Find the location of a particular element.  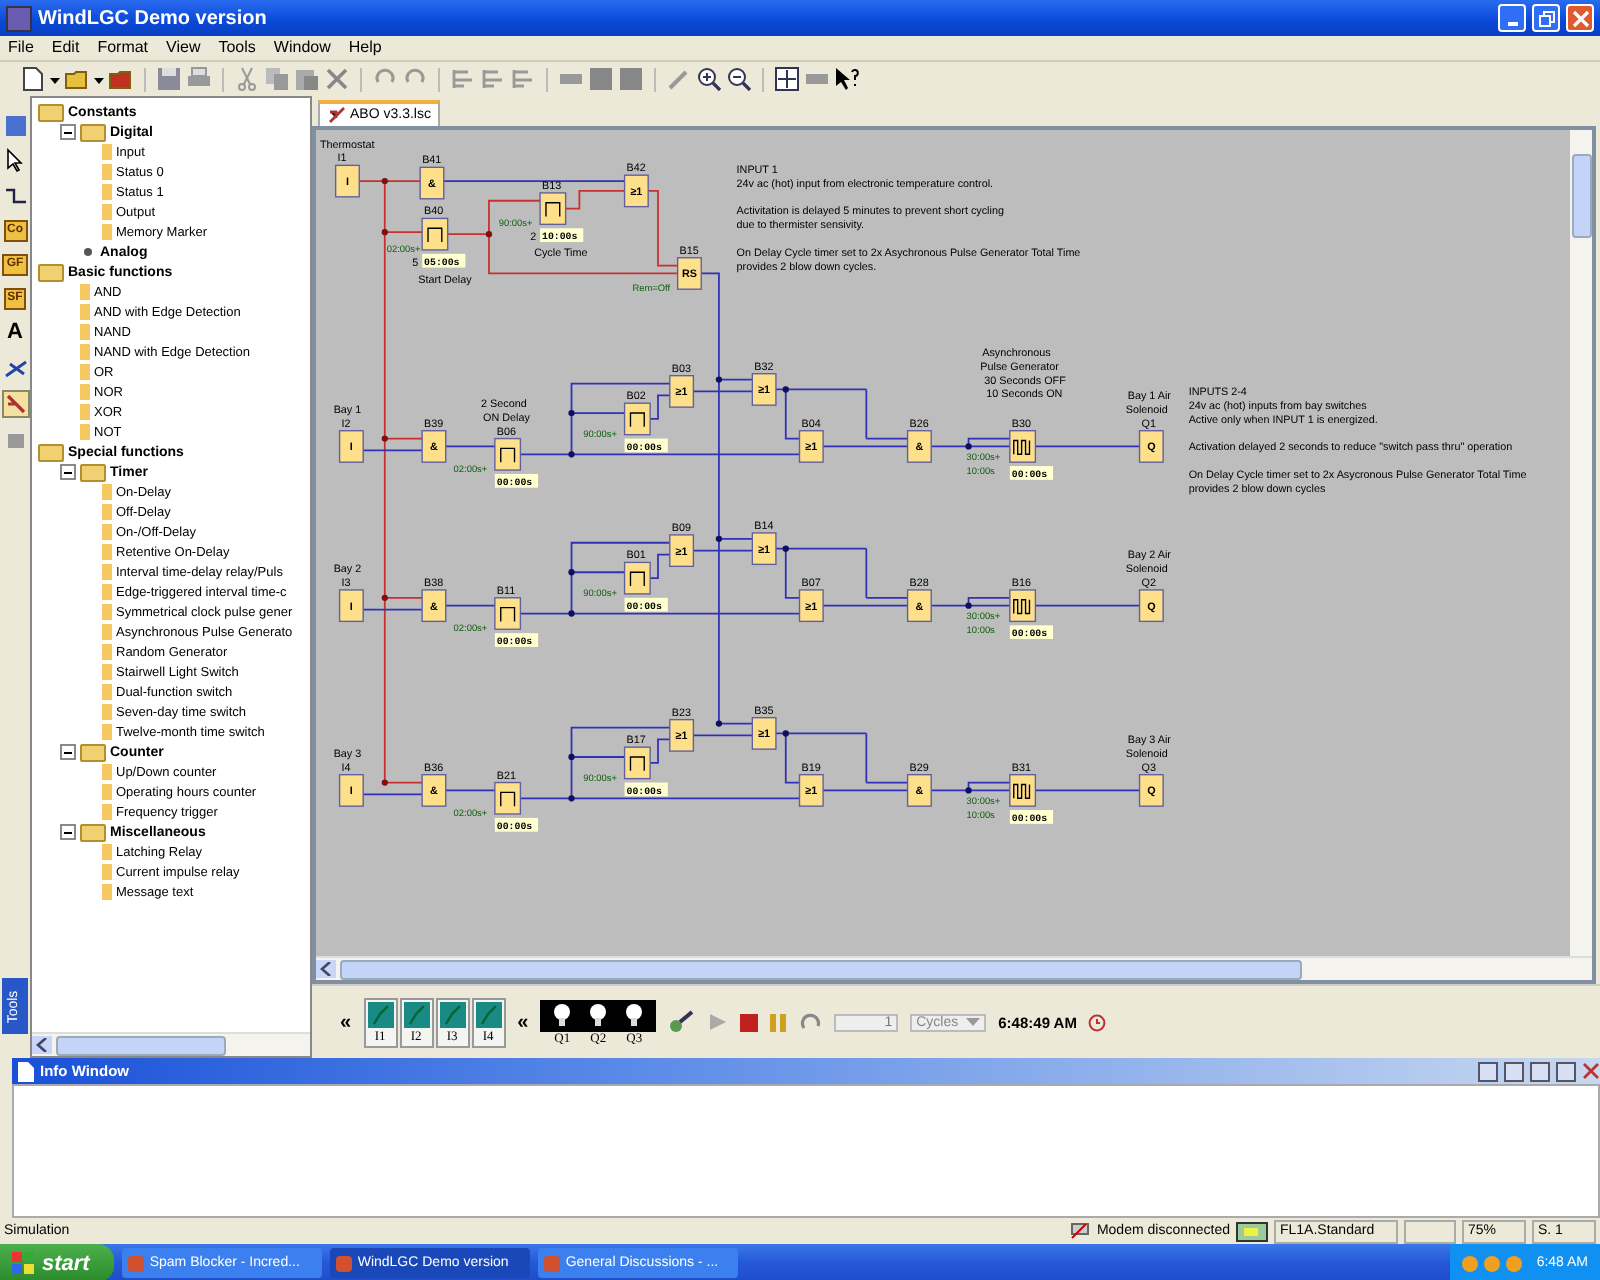

fit-icon is located at coordinates (787, 79).